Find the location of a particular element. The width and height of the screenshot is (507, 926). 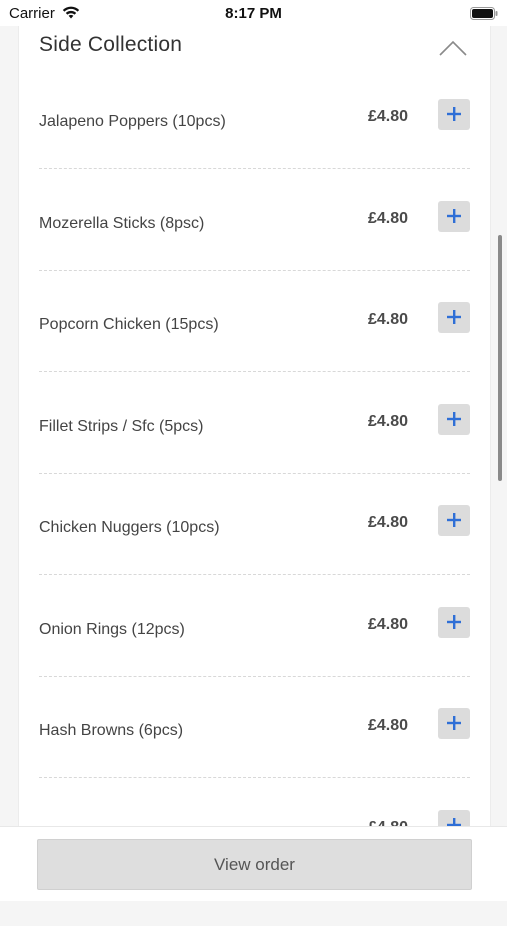

menu-item: Onion Rings (12pcs) £4.80 is located at coordinates (254, 664).